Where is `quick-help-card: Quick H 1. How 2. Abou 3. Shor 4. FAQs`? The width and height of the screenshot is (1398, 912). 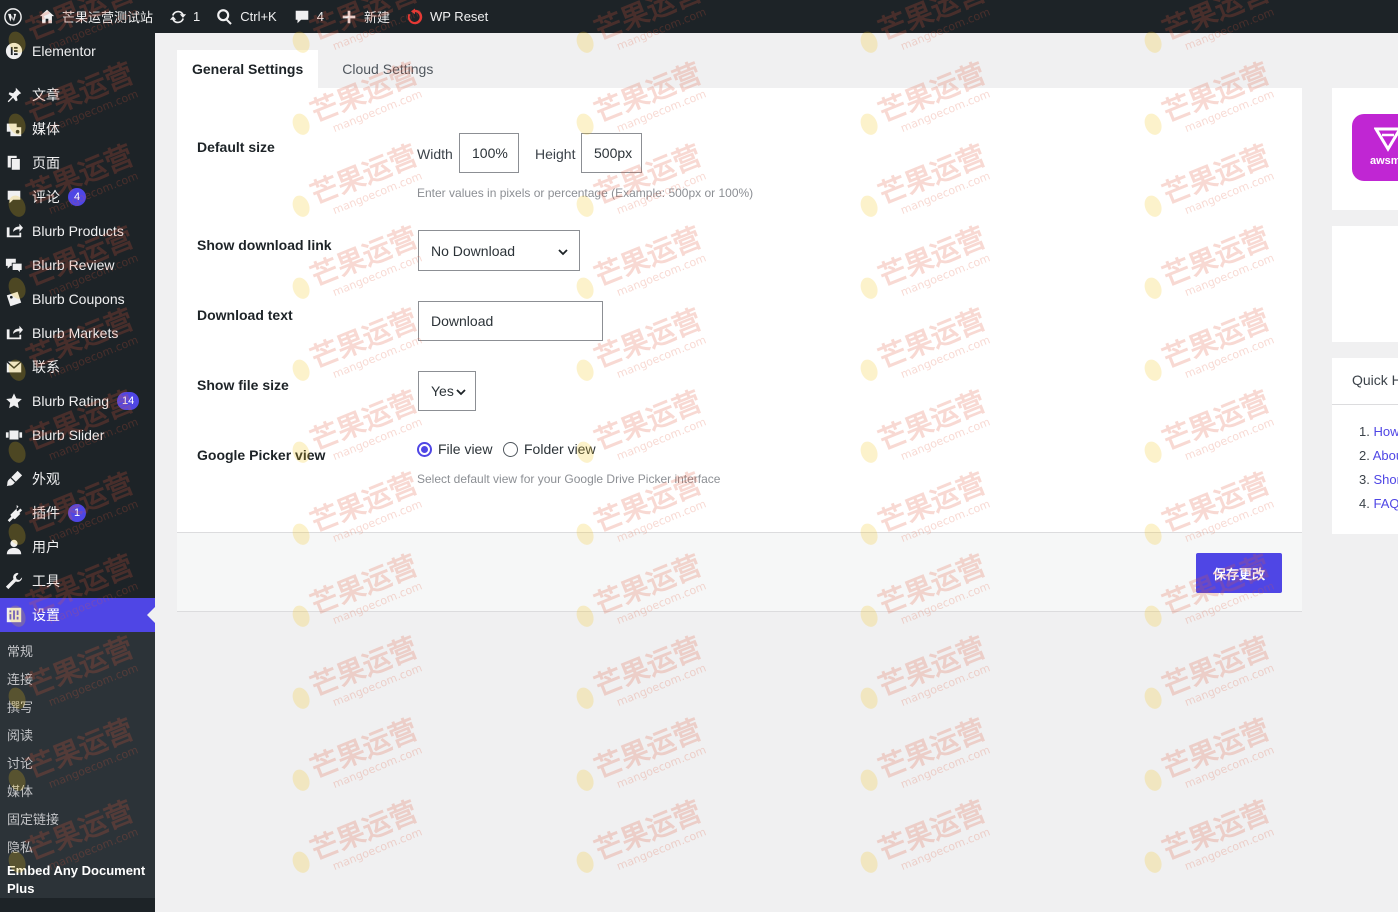 quick-help-card: Quick H 1. How 2. Abou 3. Shor 4. FAQs is located at coordinates (1365, 446).